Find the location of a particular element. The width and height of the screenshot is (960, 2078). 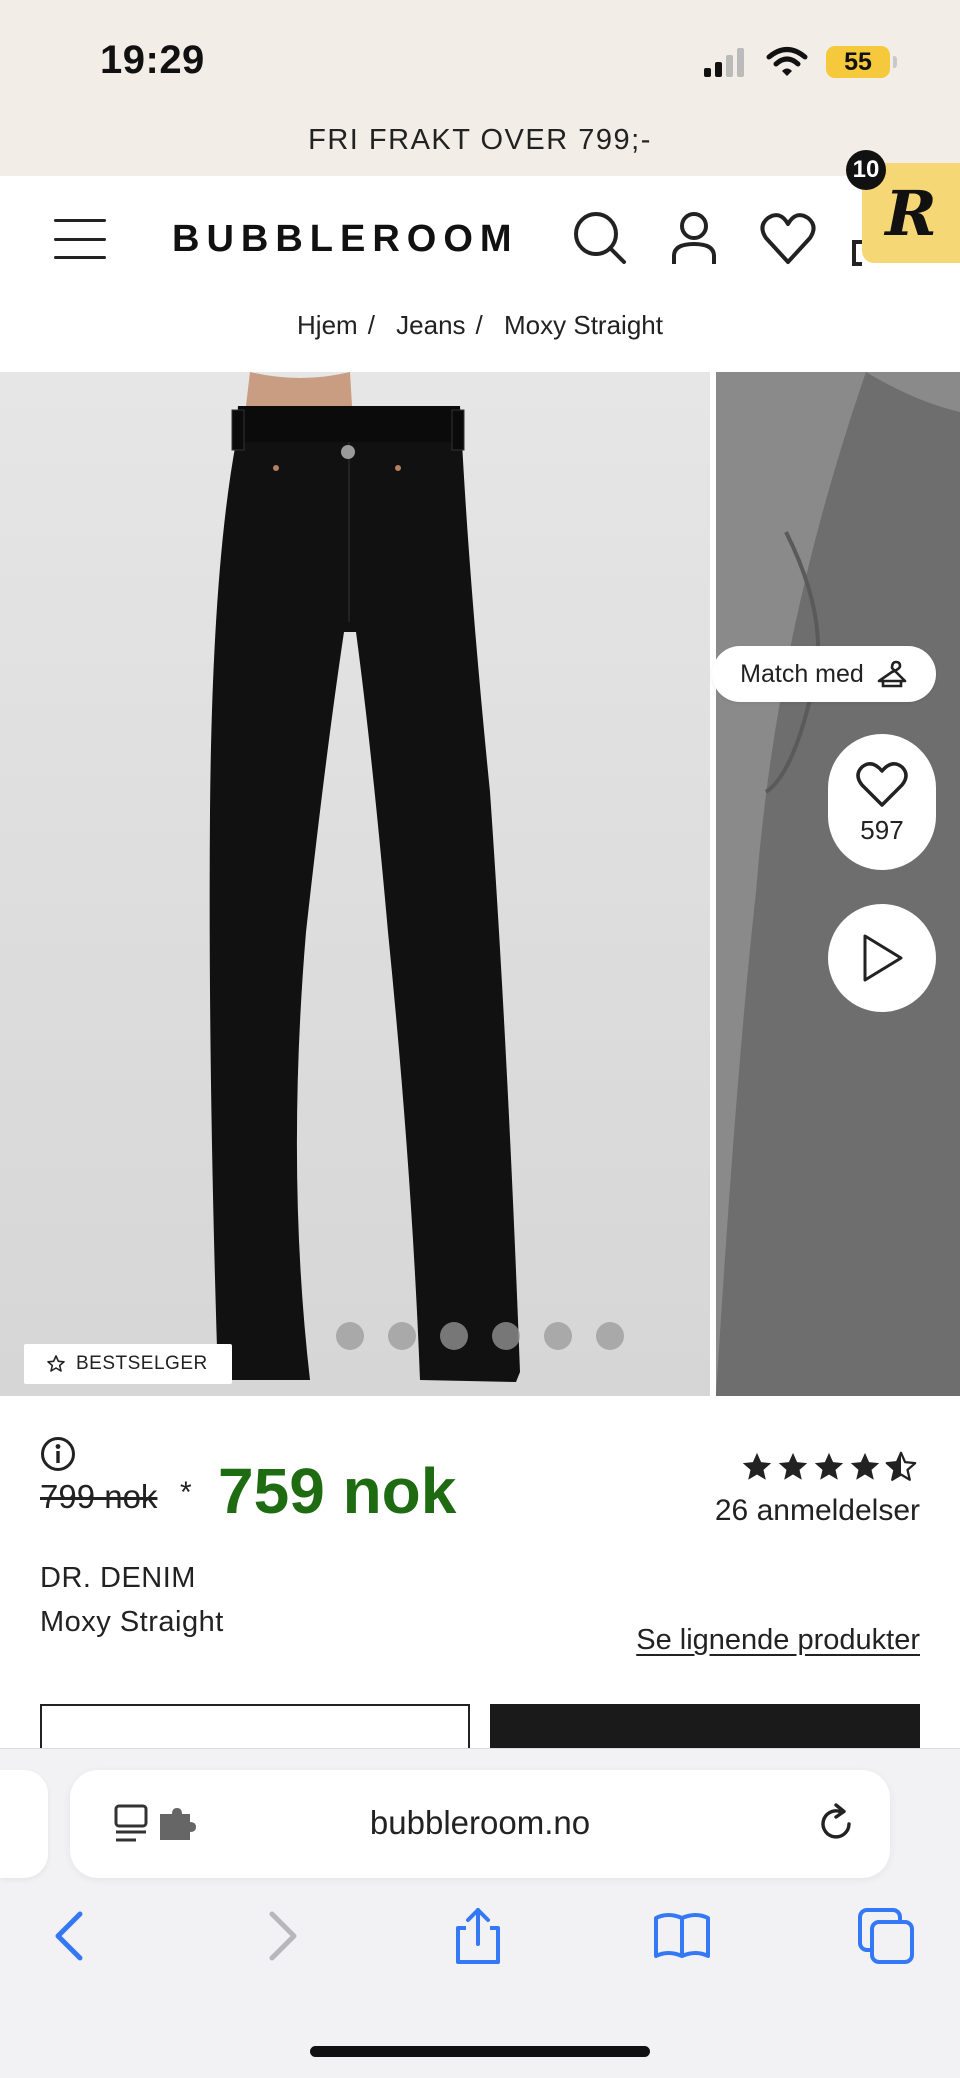

account-icon is located at coordinates (694, 238).